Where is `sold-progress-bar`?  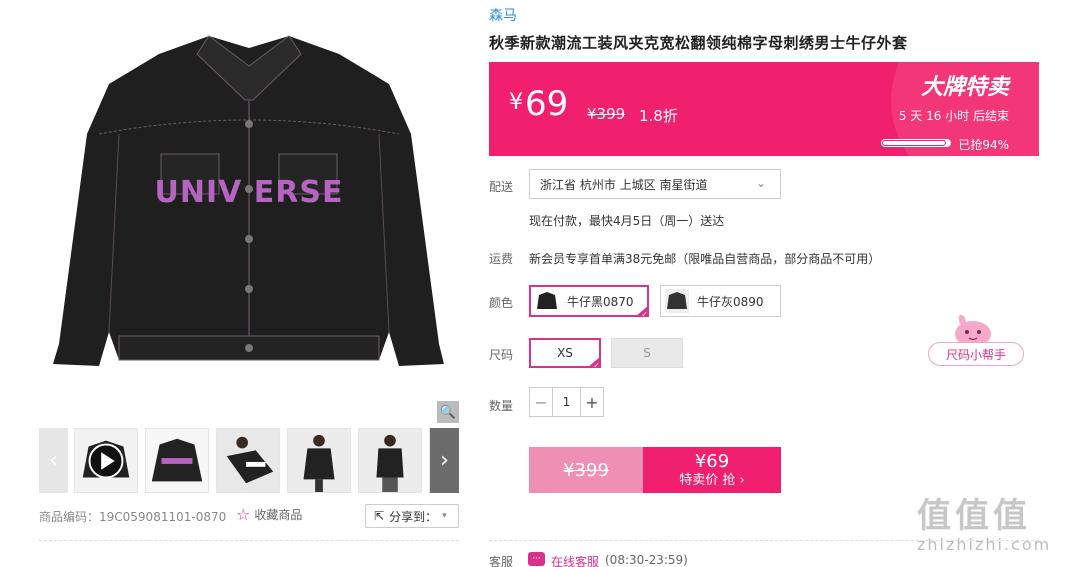
sold-progress-bar is located at coordinates (916, 143).